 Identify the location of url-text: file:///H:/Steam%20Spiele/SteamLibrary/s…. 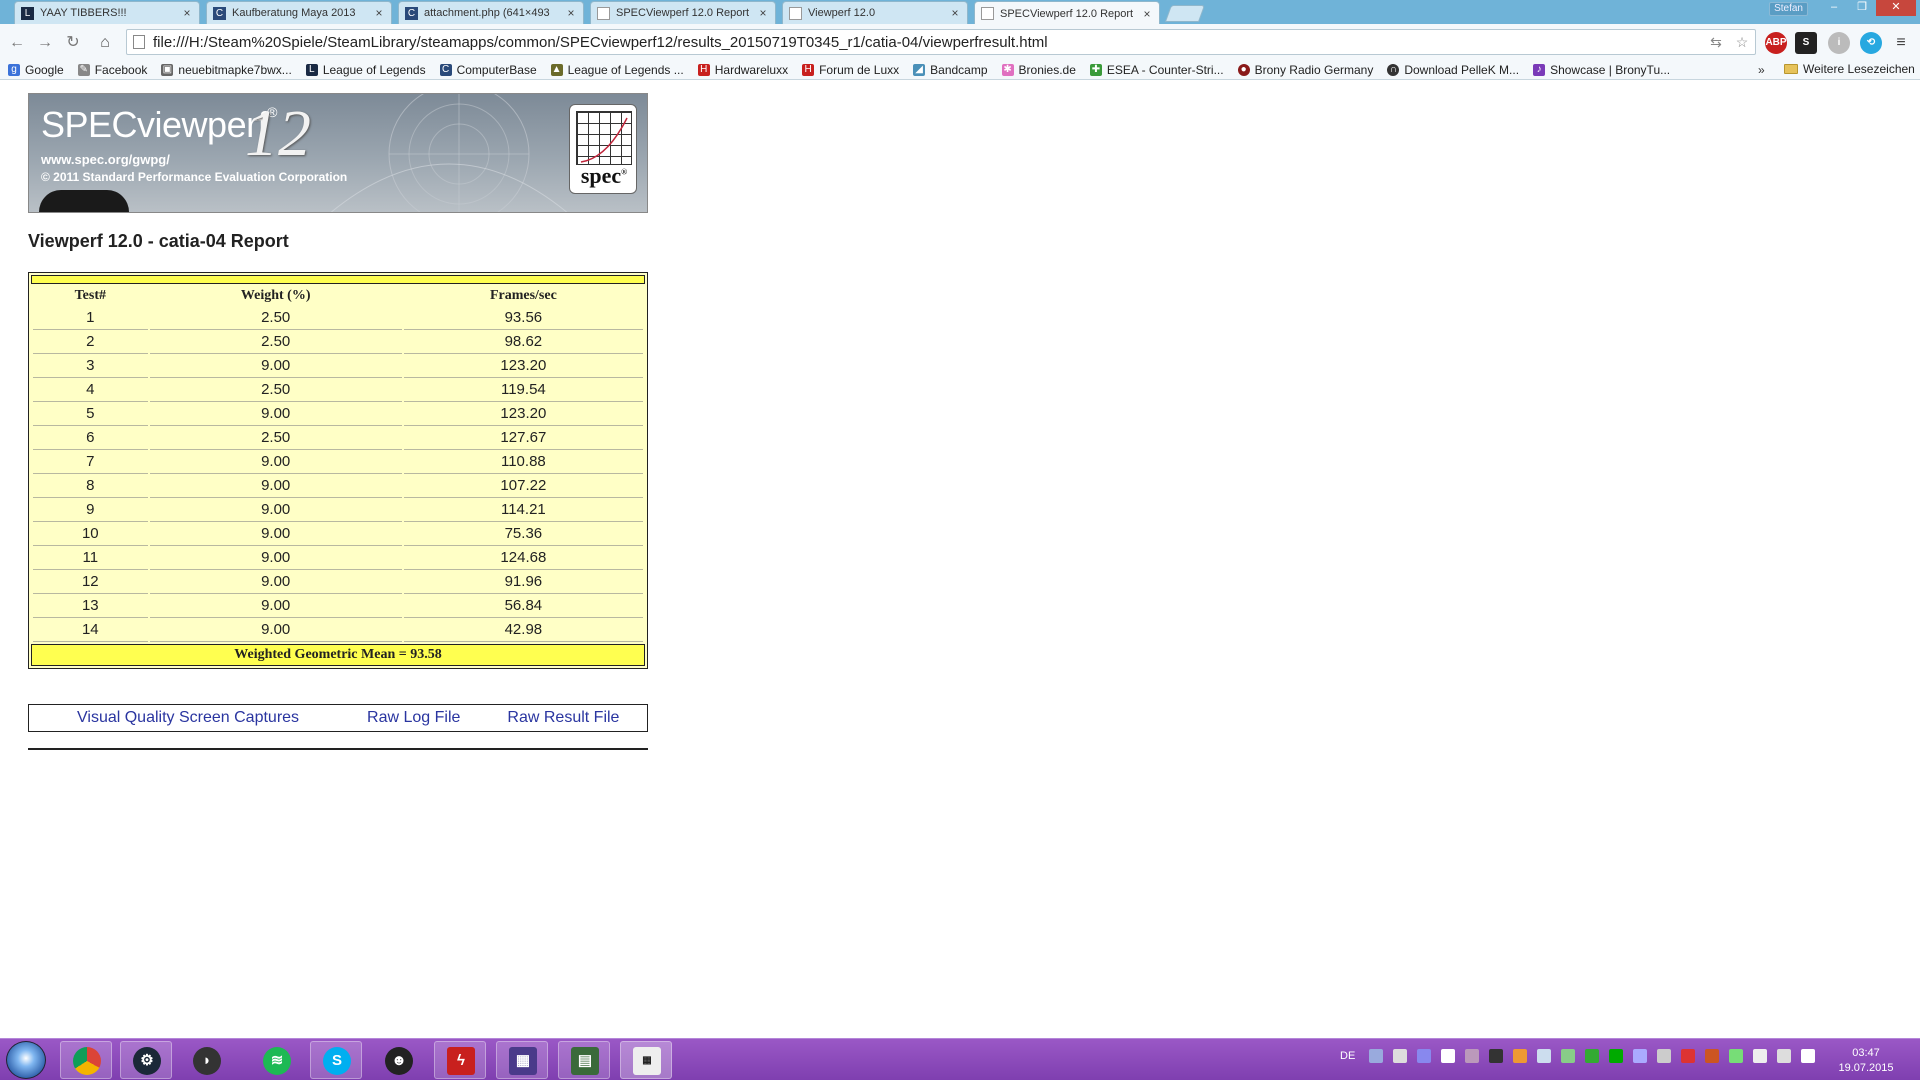
(928, 42).